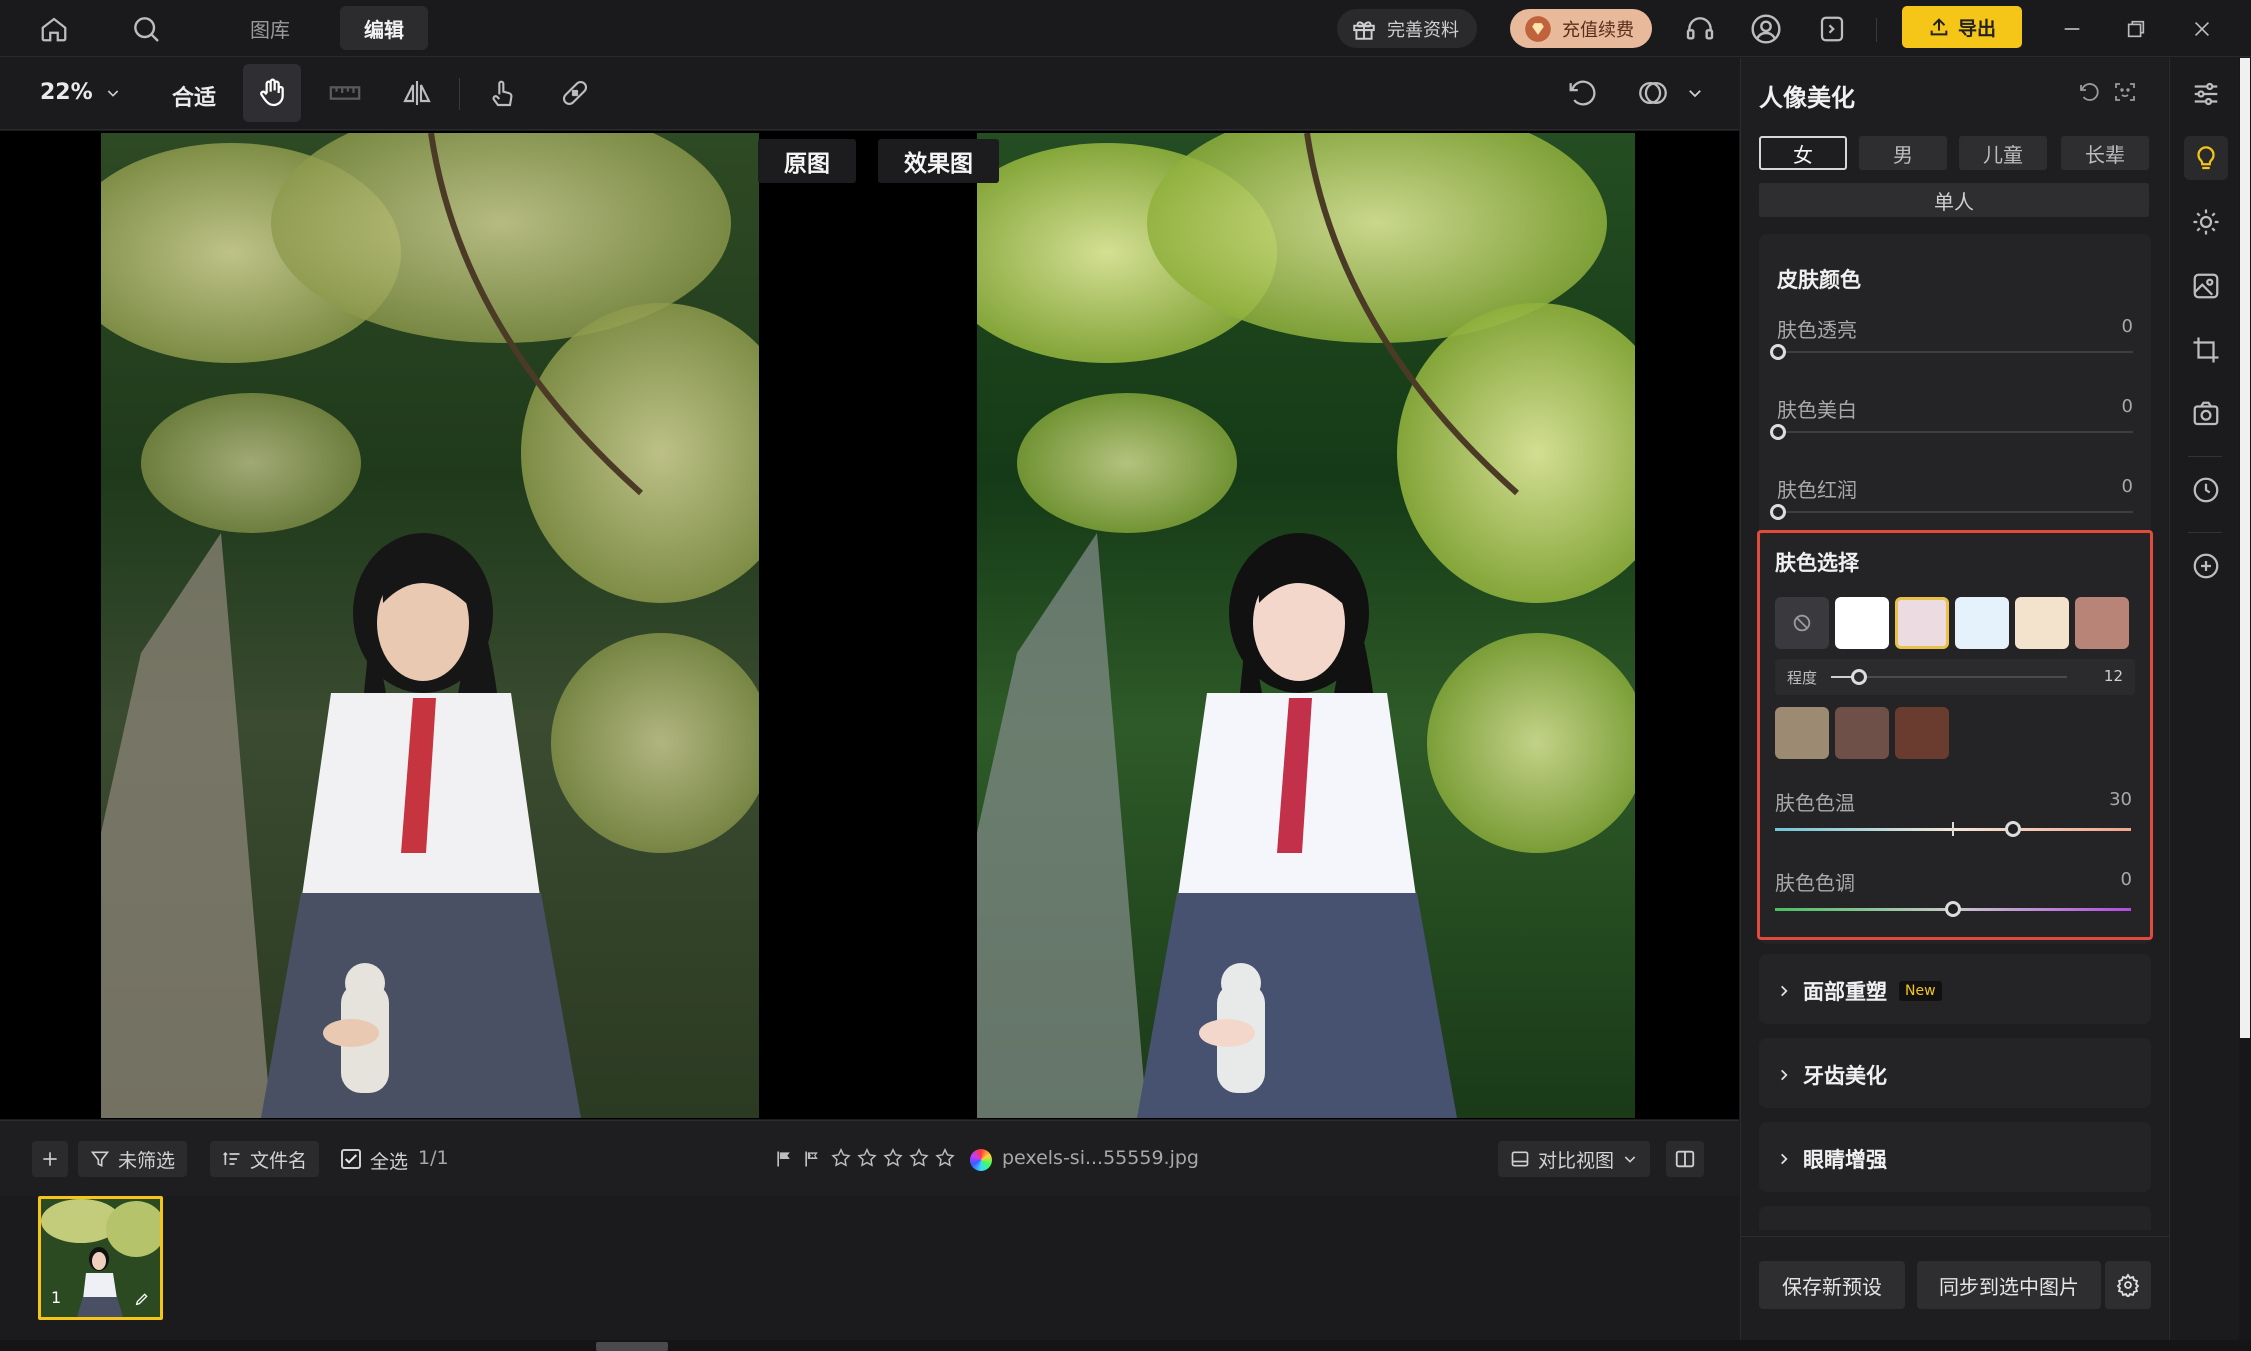  What do you see at coordinates (146, 29) in the screenshot?
I see `search-icon` at bounding box center [146, 29].